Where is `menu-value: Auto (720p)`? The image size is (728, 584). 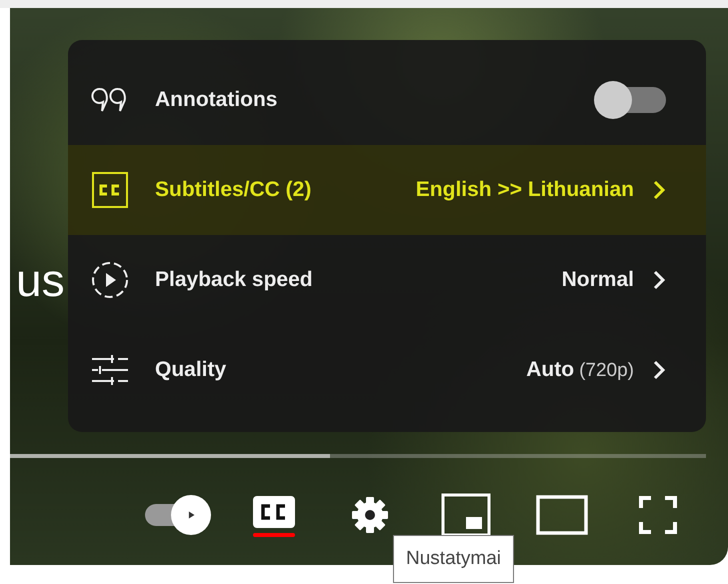
menu-value: Auto (720p) is located at coordinates (580, 370).